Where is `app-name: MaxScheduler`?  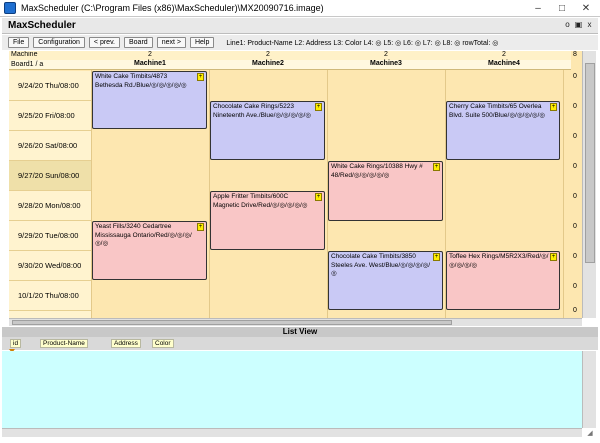
app-name: MaxScheduler is located at coordinates (42, 25).